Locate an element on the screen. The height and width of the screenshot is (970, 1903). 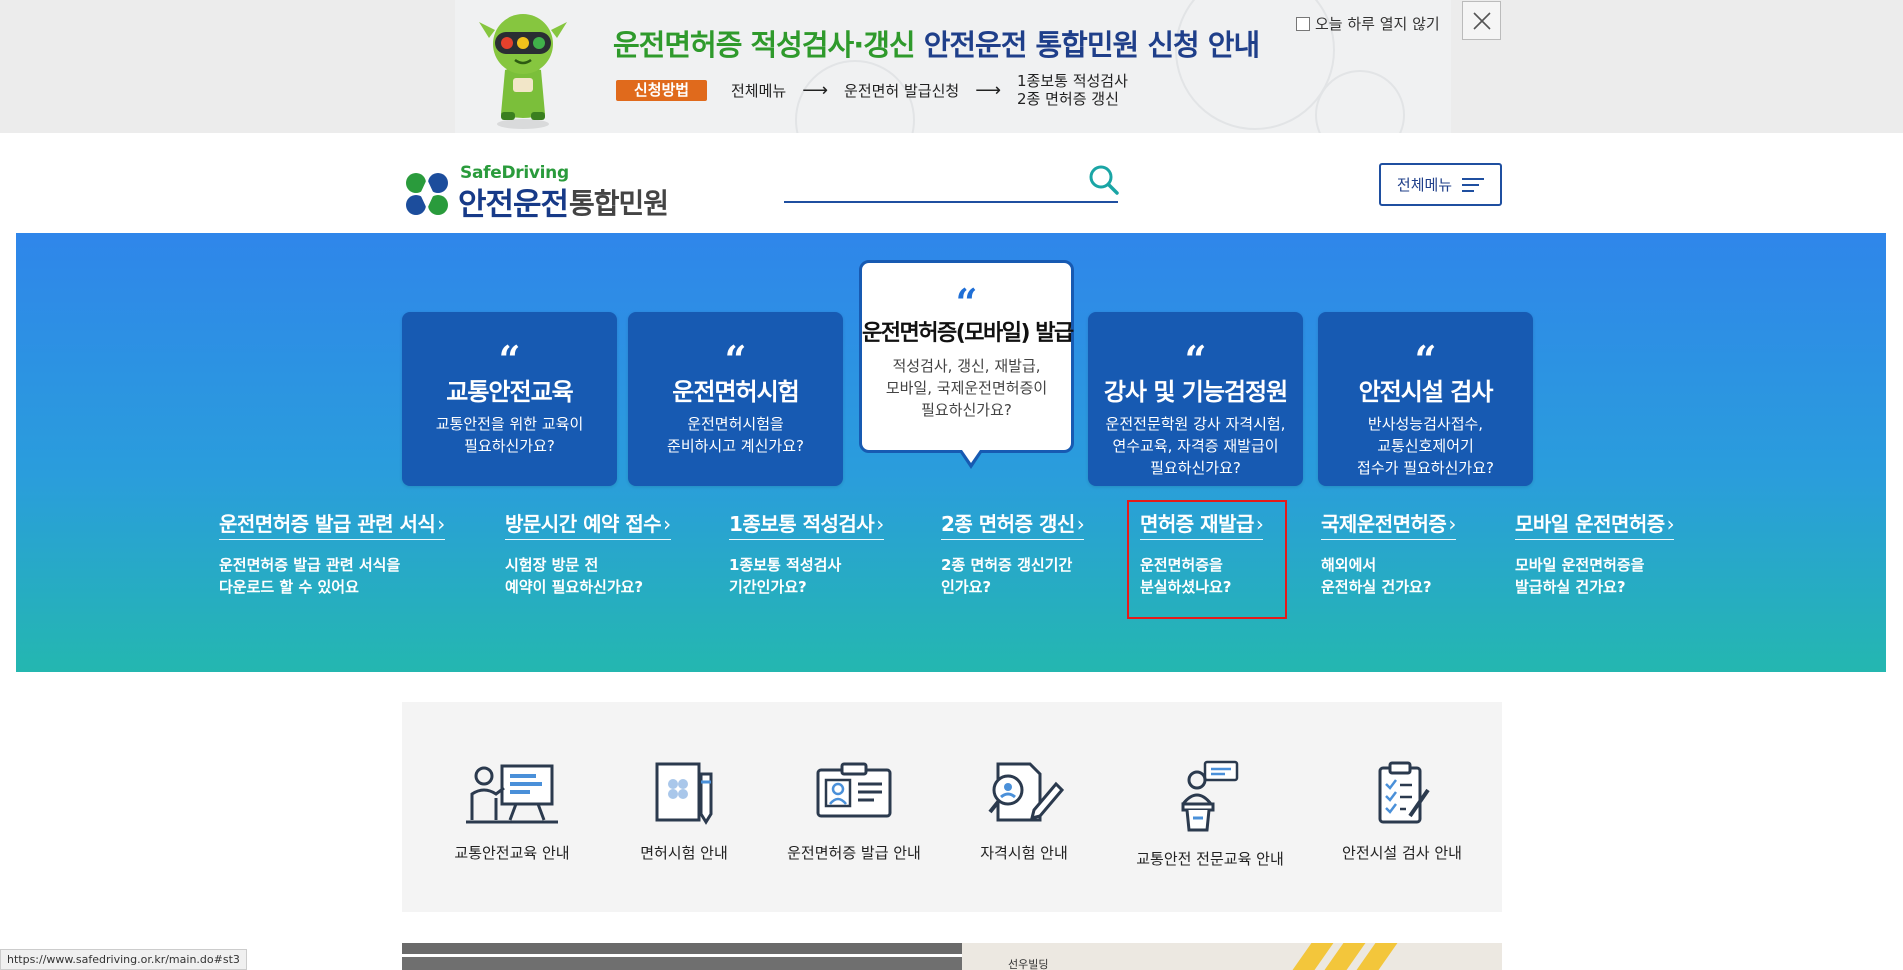
no-show-today-checkbox is located at coordinates (1303, 23).